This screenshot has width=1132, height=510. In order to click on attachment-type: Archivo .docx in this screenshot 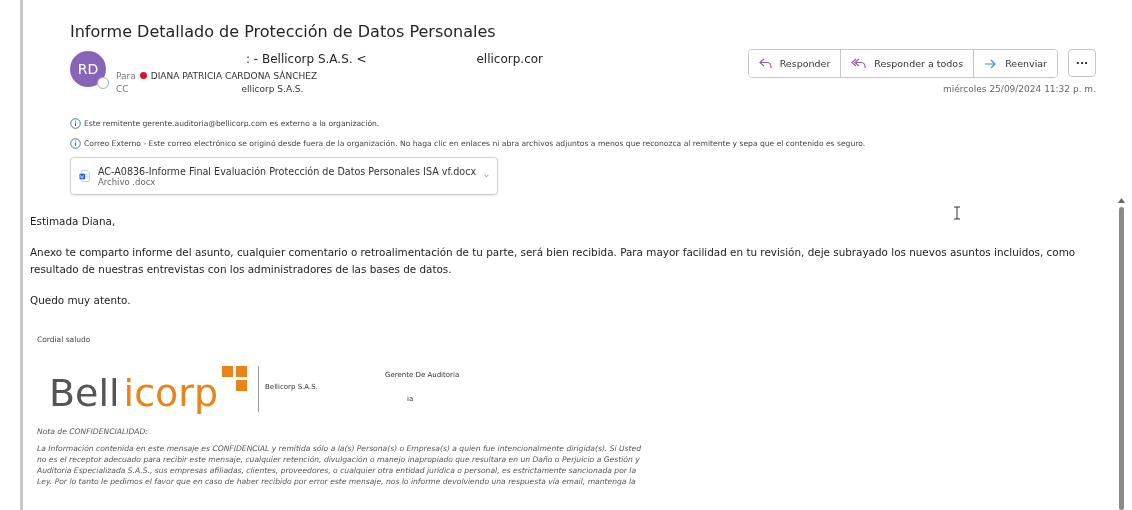, I will do `click(127, 181)`.